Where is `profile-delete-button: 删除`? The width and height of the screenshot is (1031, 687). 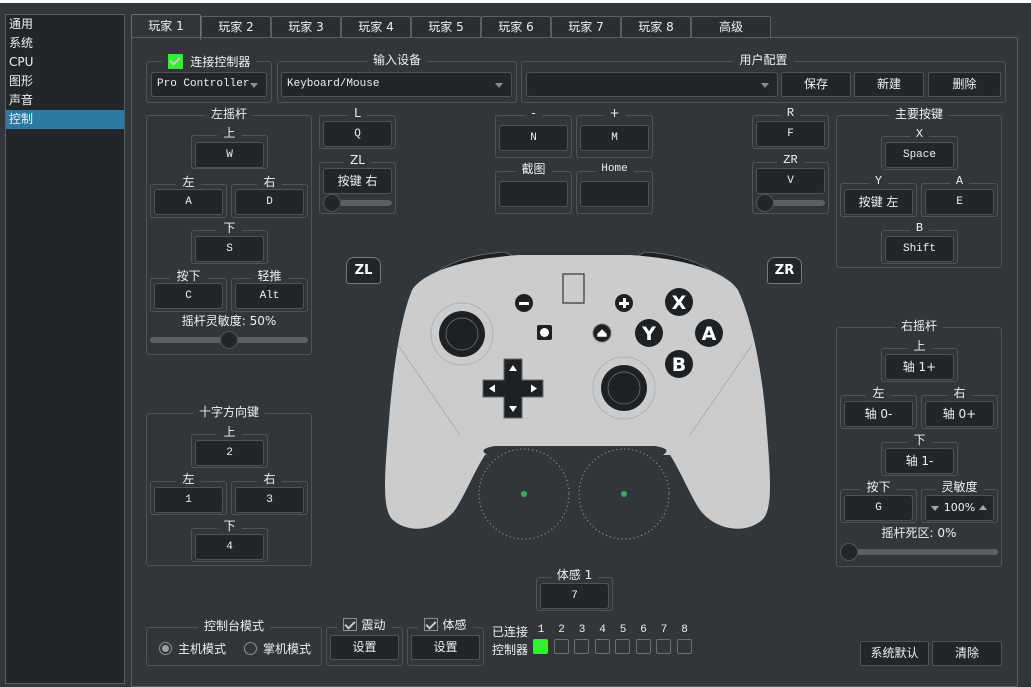
profile-delete-button: 删除 is located at coordinates (964, 84).